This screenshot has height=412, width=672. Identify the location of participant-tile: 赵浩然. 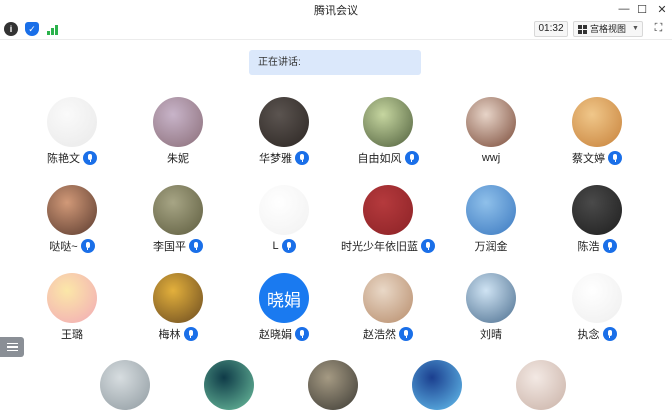
(388, 309).